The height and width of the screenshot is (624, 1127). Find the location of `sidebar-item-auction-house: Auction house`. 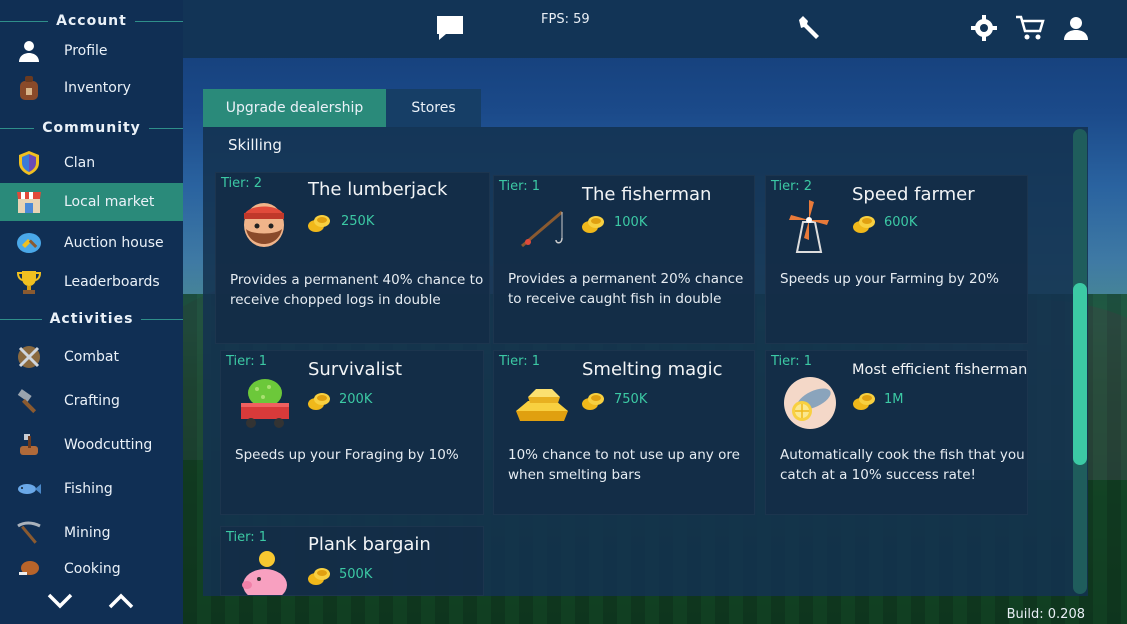

sidebar-item-auction-house: Auction house is located at coordinates (91, 243).